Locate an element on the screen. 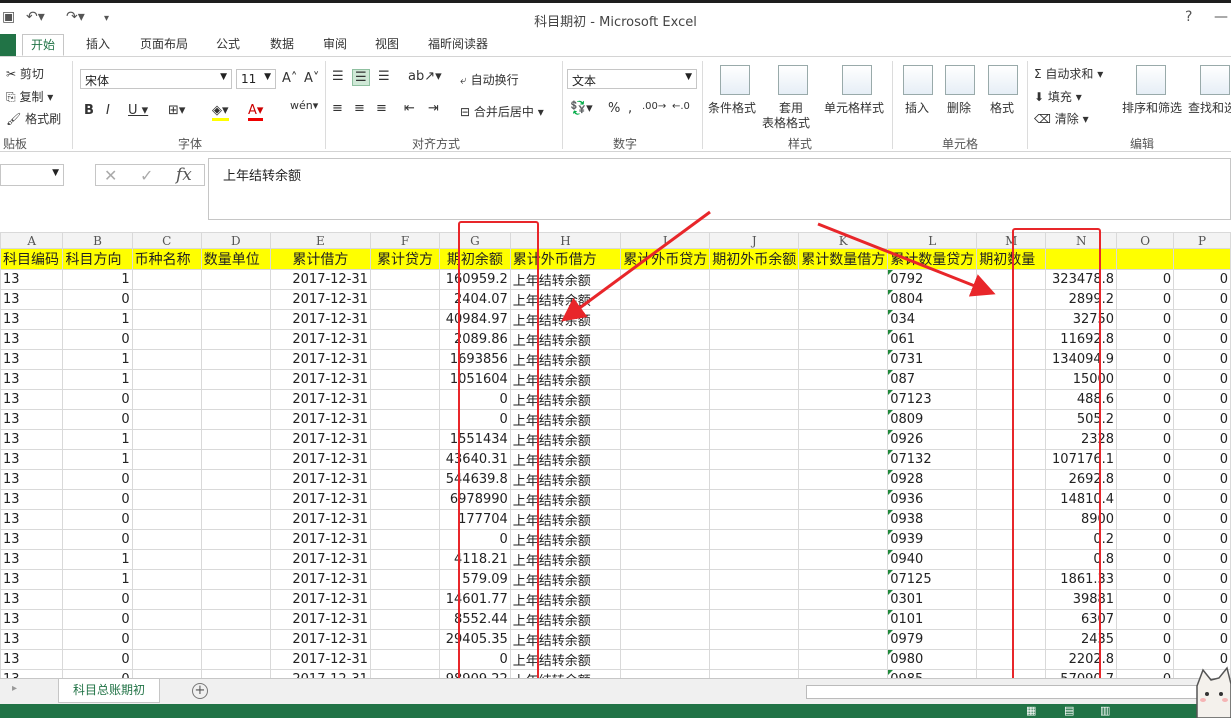 The width and height of the screenshot is (1231, 718). page-break-view-icon: ▥ is located at coordinates (1105, 711).